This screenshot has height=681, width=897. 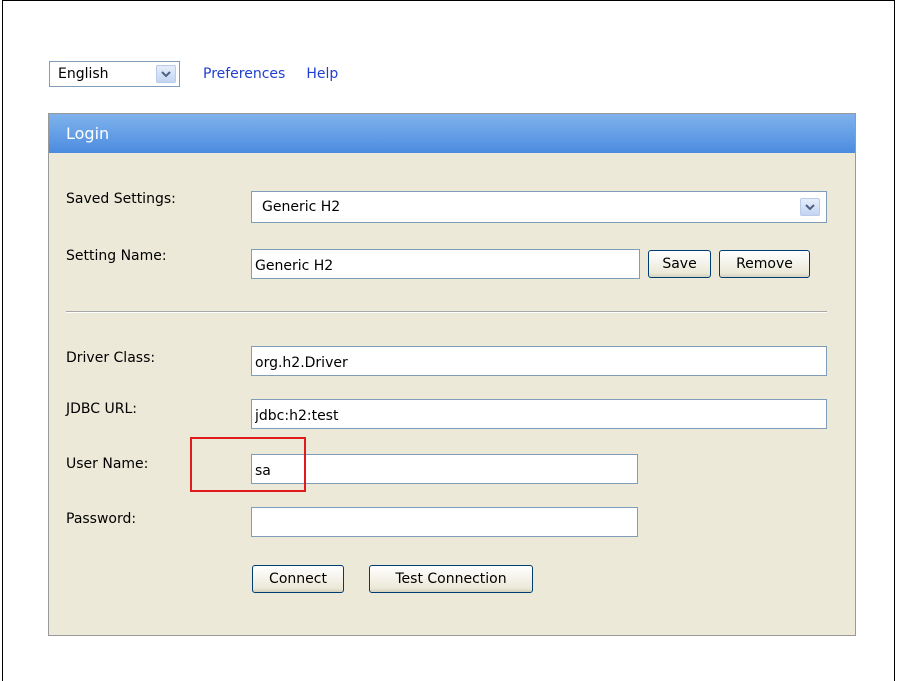 What do you see at coordinates (445, 264) in the screenshot?
I see `setting-name-input` at bounding box center [445, 264].